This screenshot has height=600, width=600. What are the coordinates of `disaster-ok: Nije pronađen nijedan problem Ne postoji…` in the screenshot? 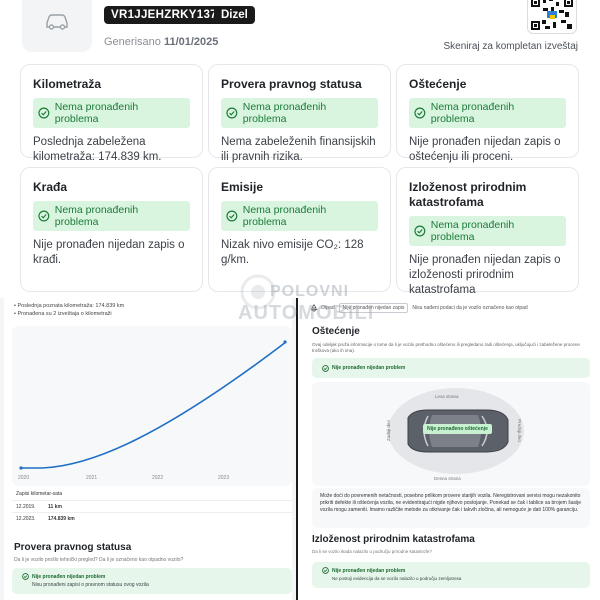 It's located at (451, 575).